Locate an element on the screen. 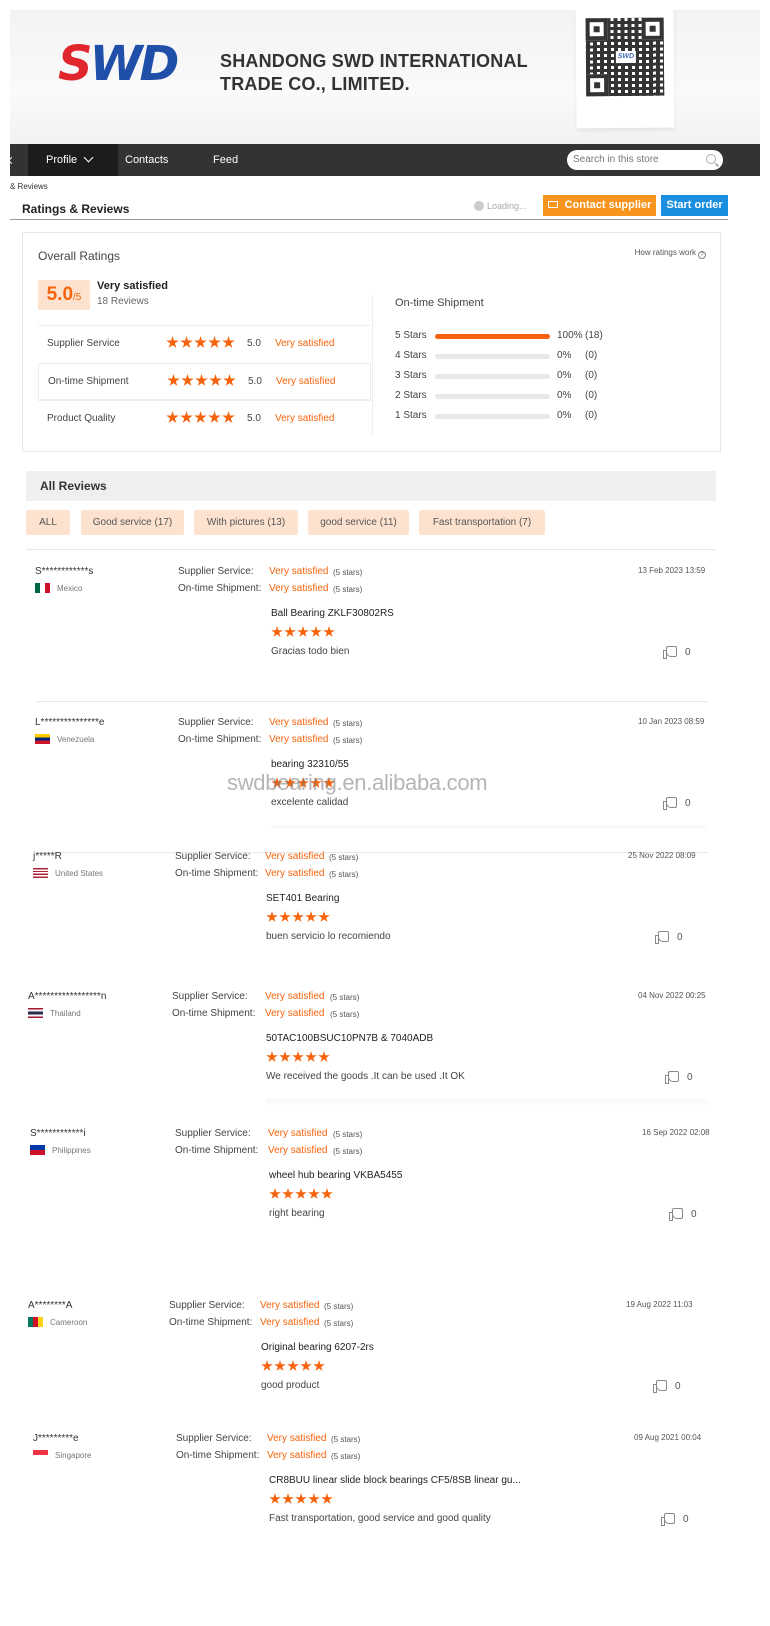 The height and width of the screenshot is (1626, 770). rating-criterion-row: Supplier Service 5.0 Very satisfied is located at coordinates (204, 343).